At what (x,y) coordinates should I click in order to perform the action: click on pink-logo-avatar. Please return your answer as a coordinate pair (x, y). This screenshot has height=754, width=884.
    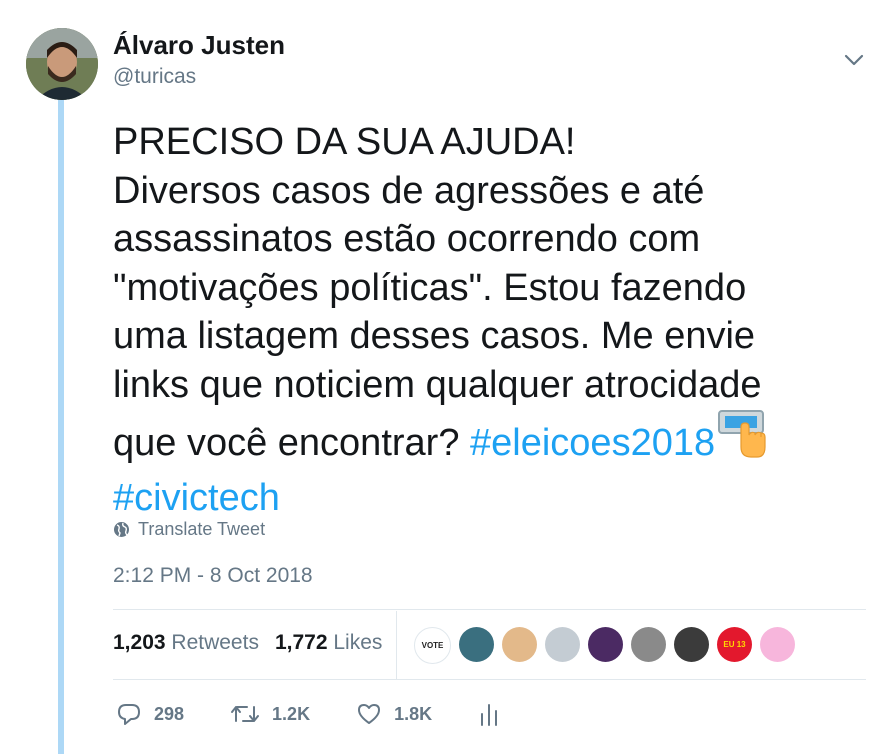
    Looking at the image, I should click on (777, 644).